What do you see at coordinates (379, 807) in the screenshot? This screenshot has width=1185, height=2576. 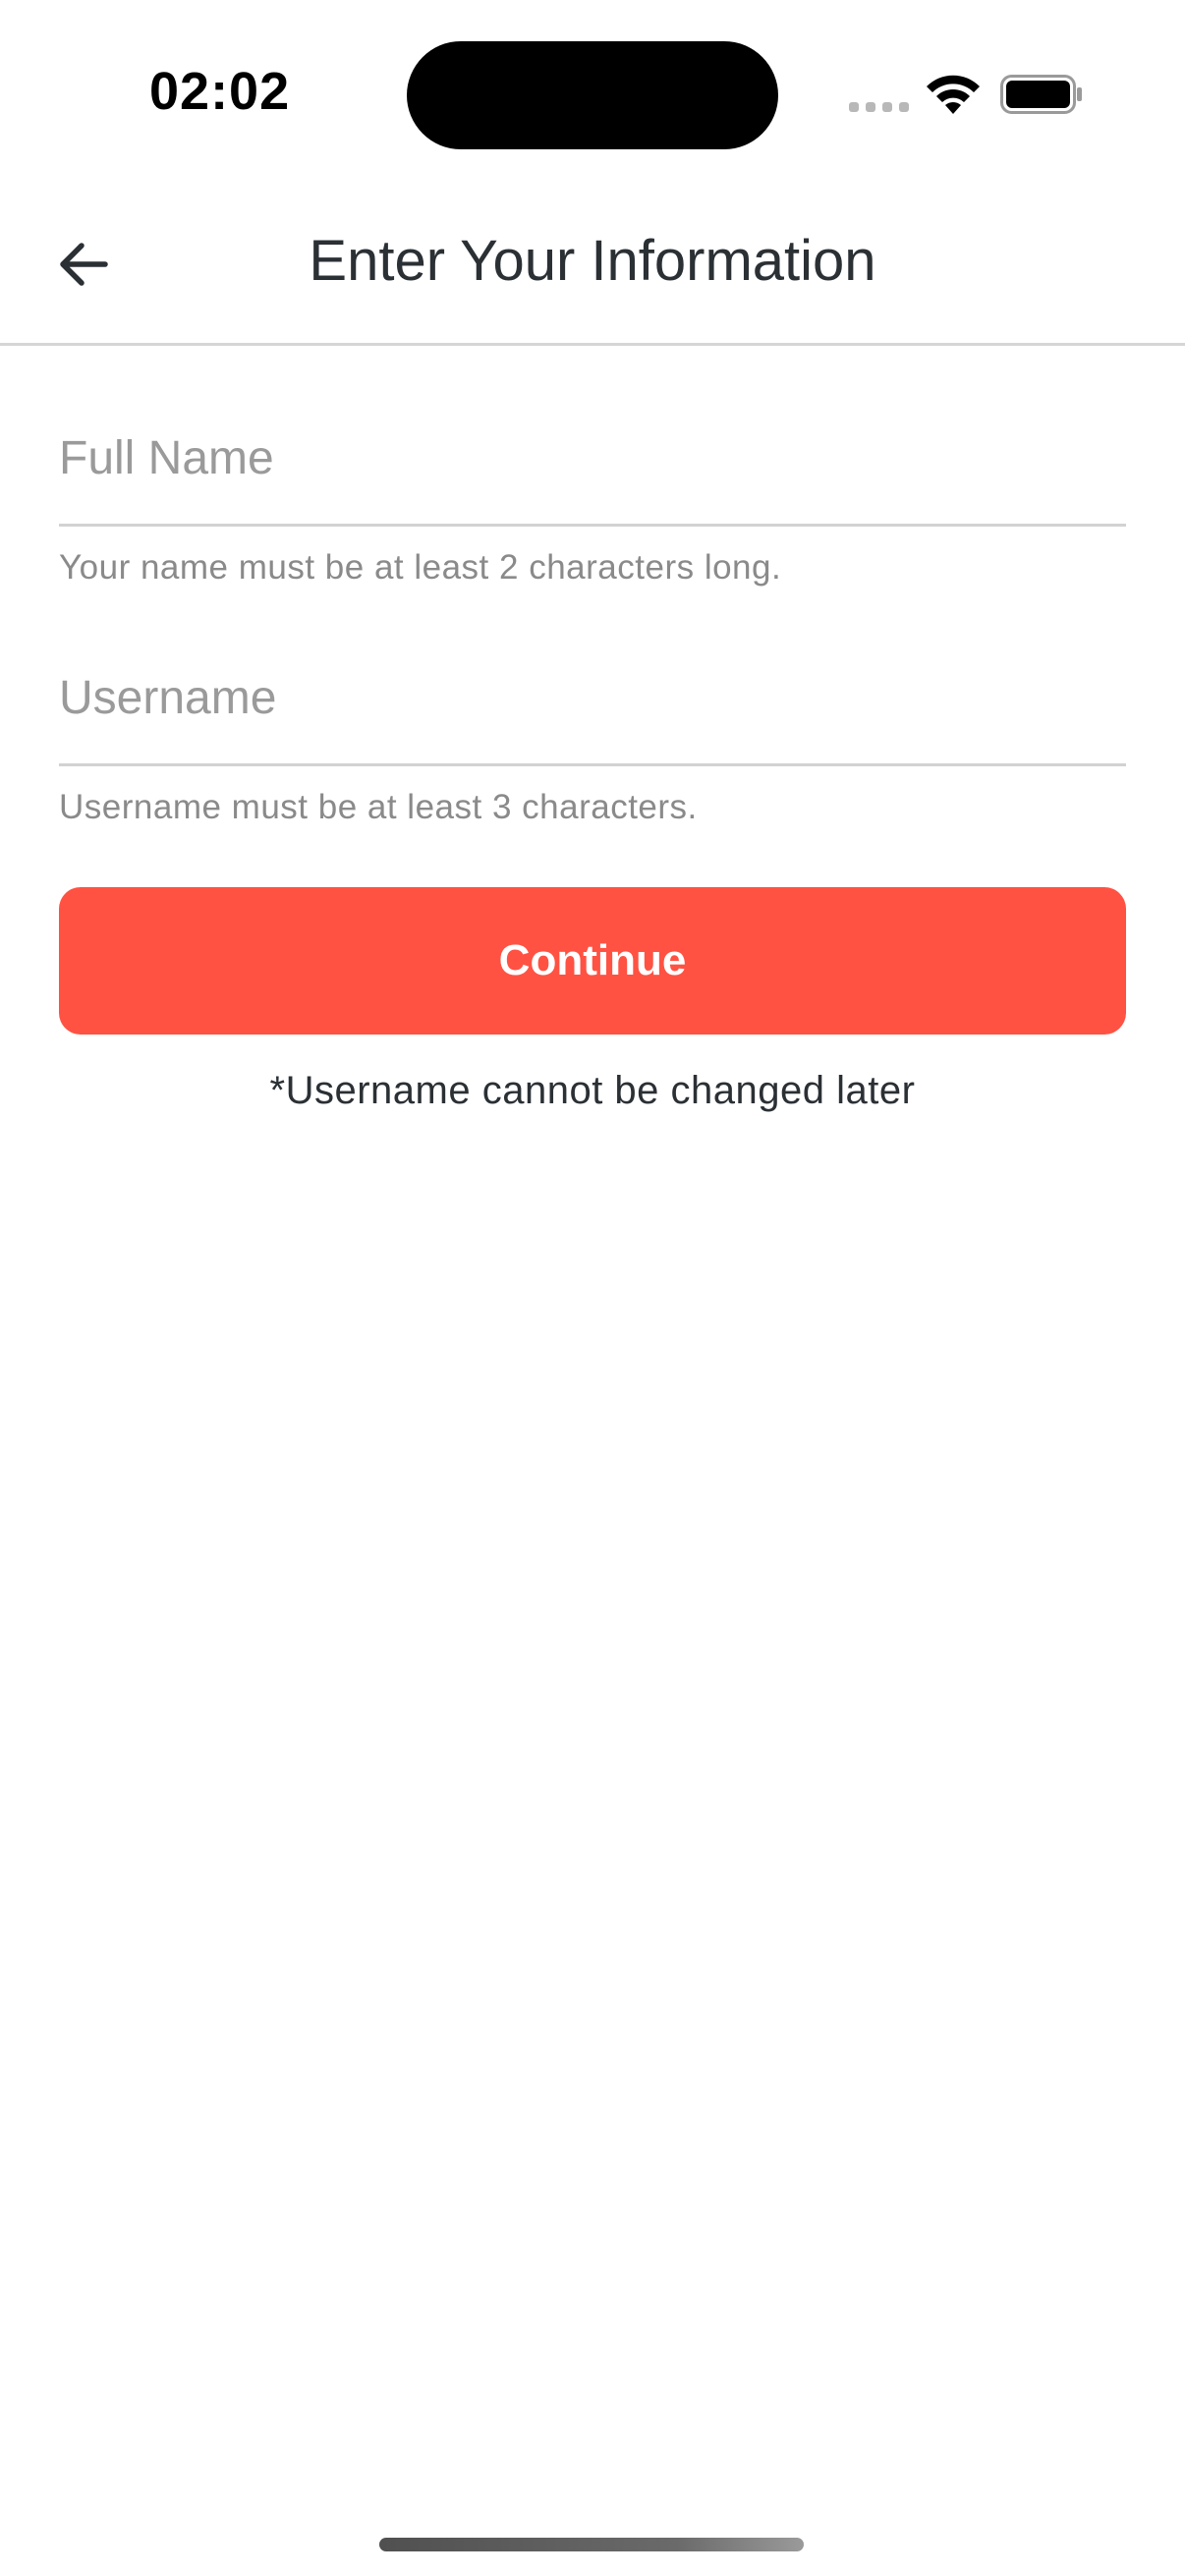 I see `username-hint: Username must be at least 3 characters.` at bounding box center [379, 807].